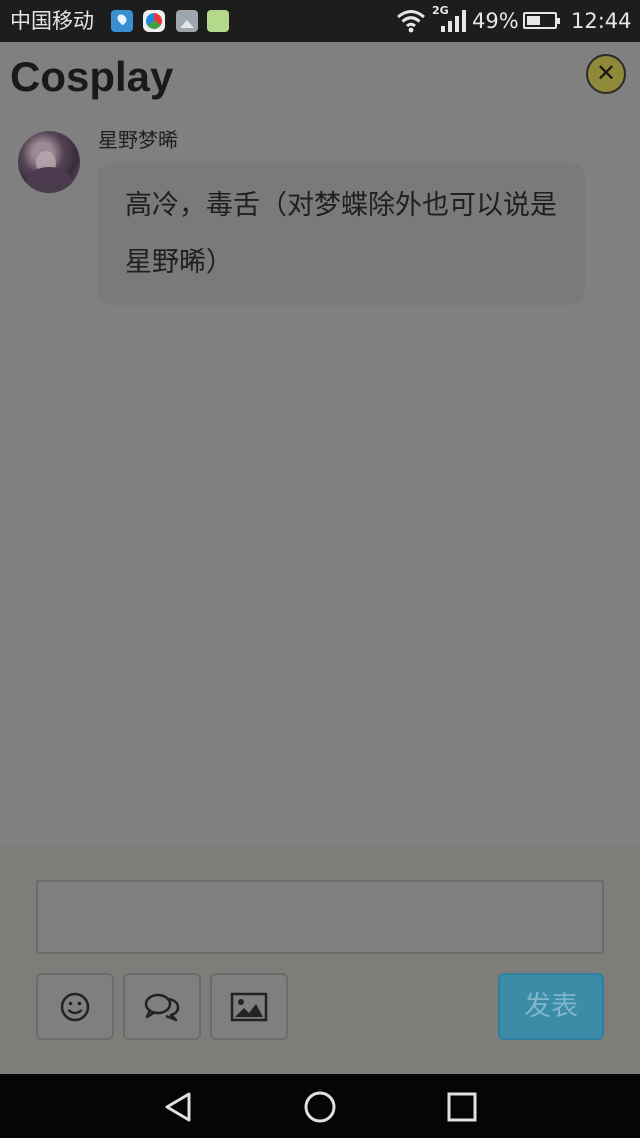 This screenshot has height=1138, width=640. What do you see at coordinates (52, 21) in the screenshot?
I see `carrier-name: 中国移动` at bounding box center [52, 21].